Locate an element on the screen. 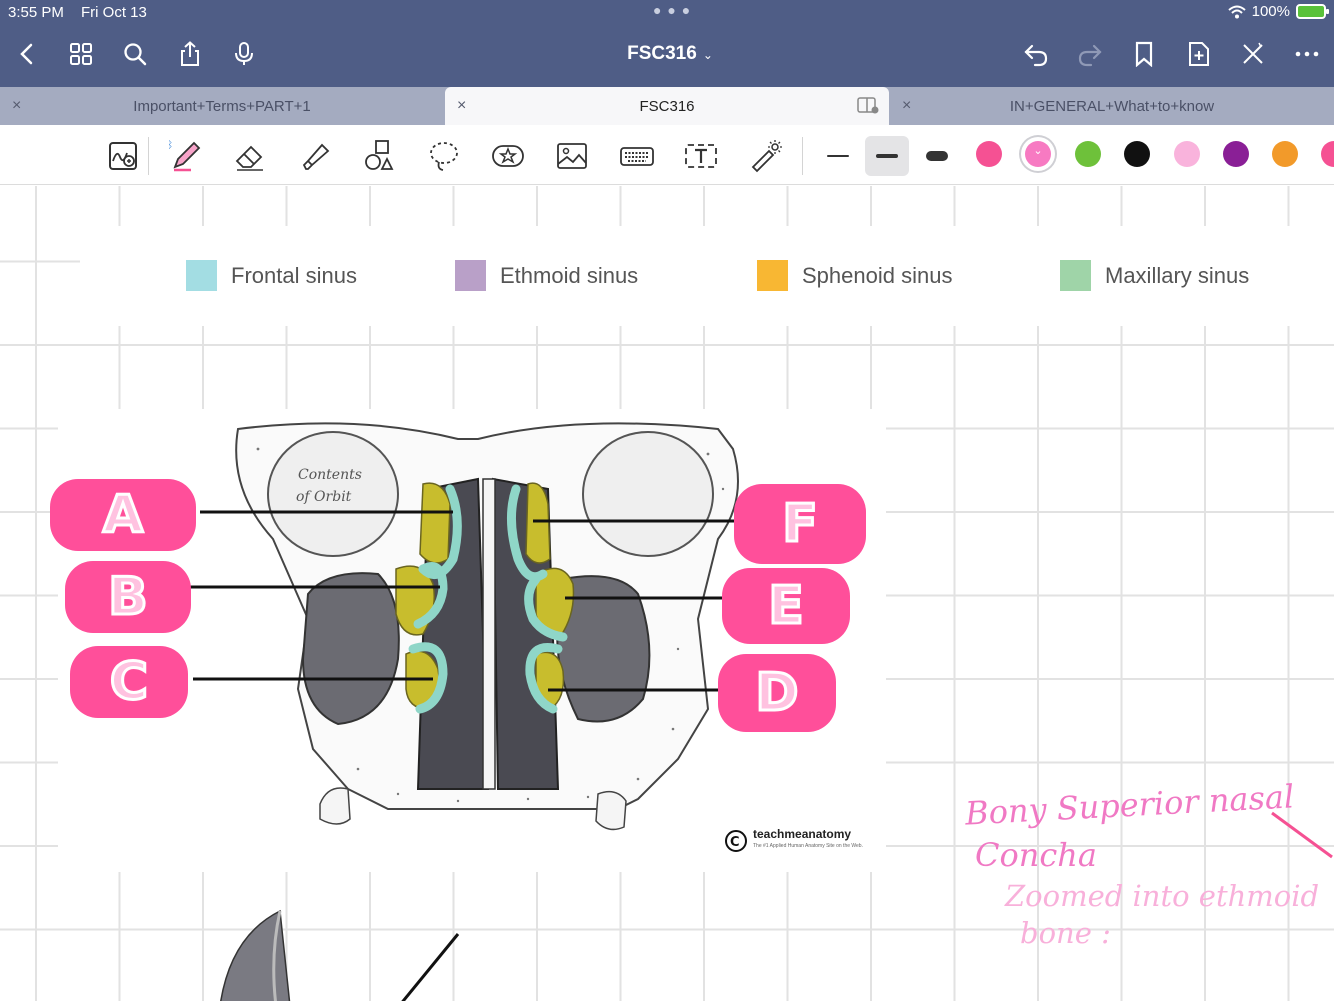 The width and height of the screenshot is (1334, 1001). label-a: A is located at coordinates (123, 515).